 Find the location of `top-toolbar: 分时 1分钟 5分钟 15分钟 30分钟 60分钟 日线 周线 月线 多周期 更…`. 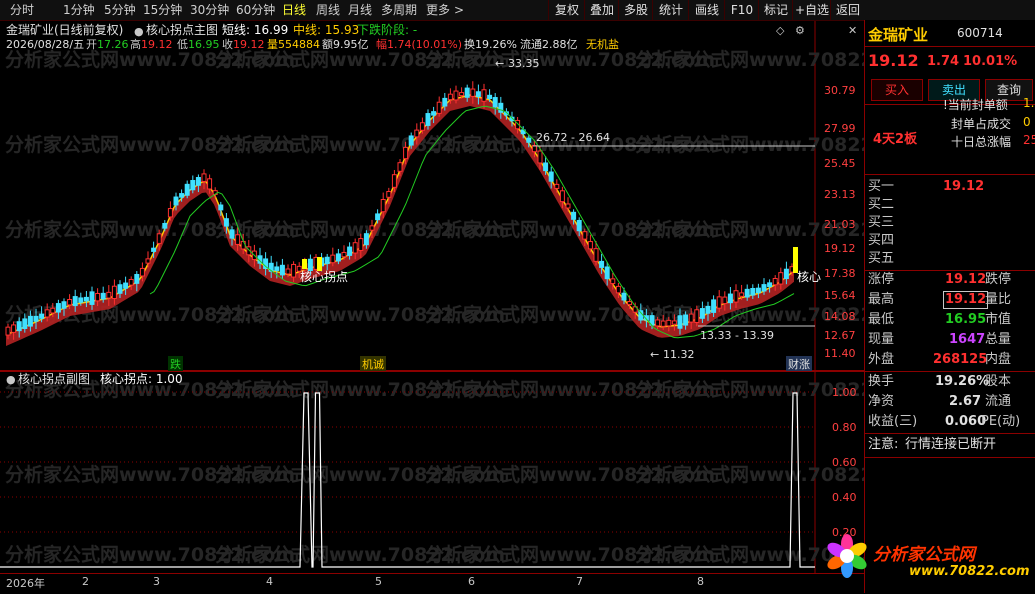

top-toolbar: 分时 1分钟 5分钟 15分钟 30分钟 60分钟 日线 周线 月线 多周期 更… is located at coordinates (517, 10).